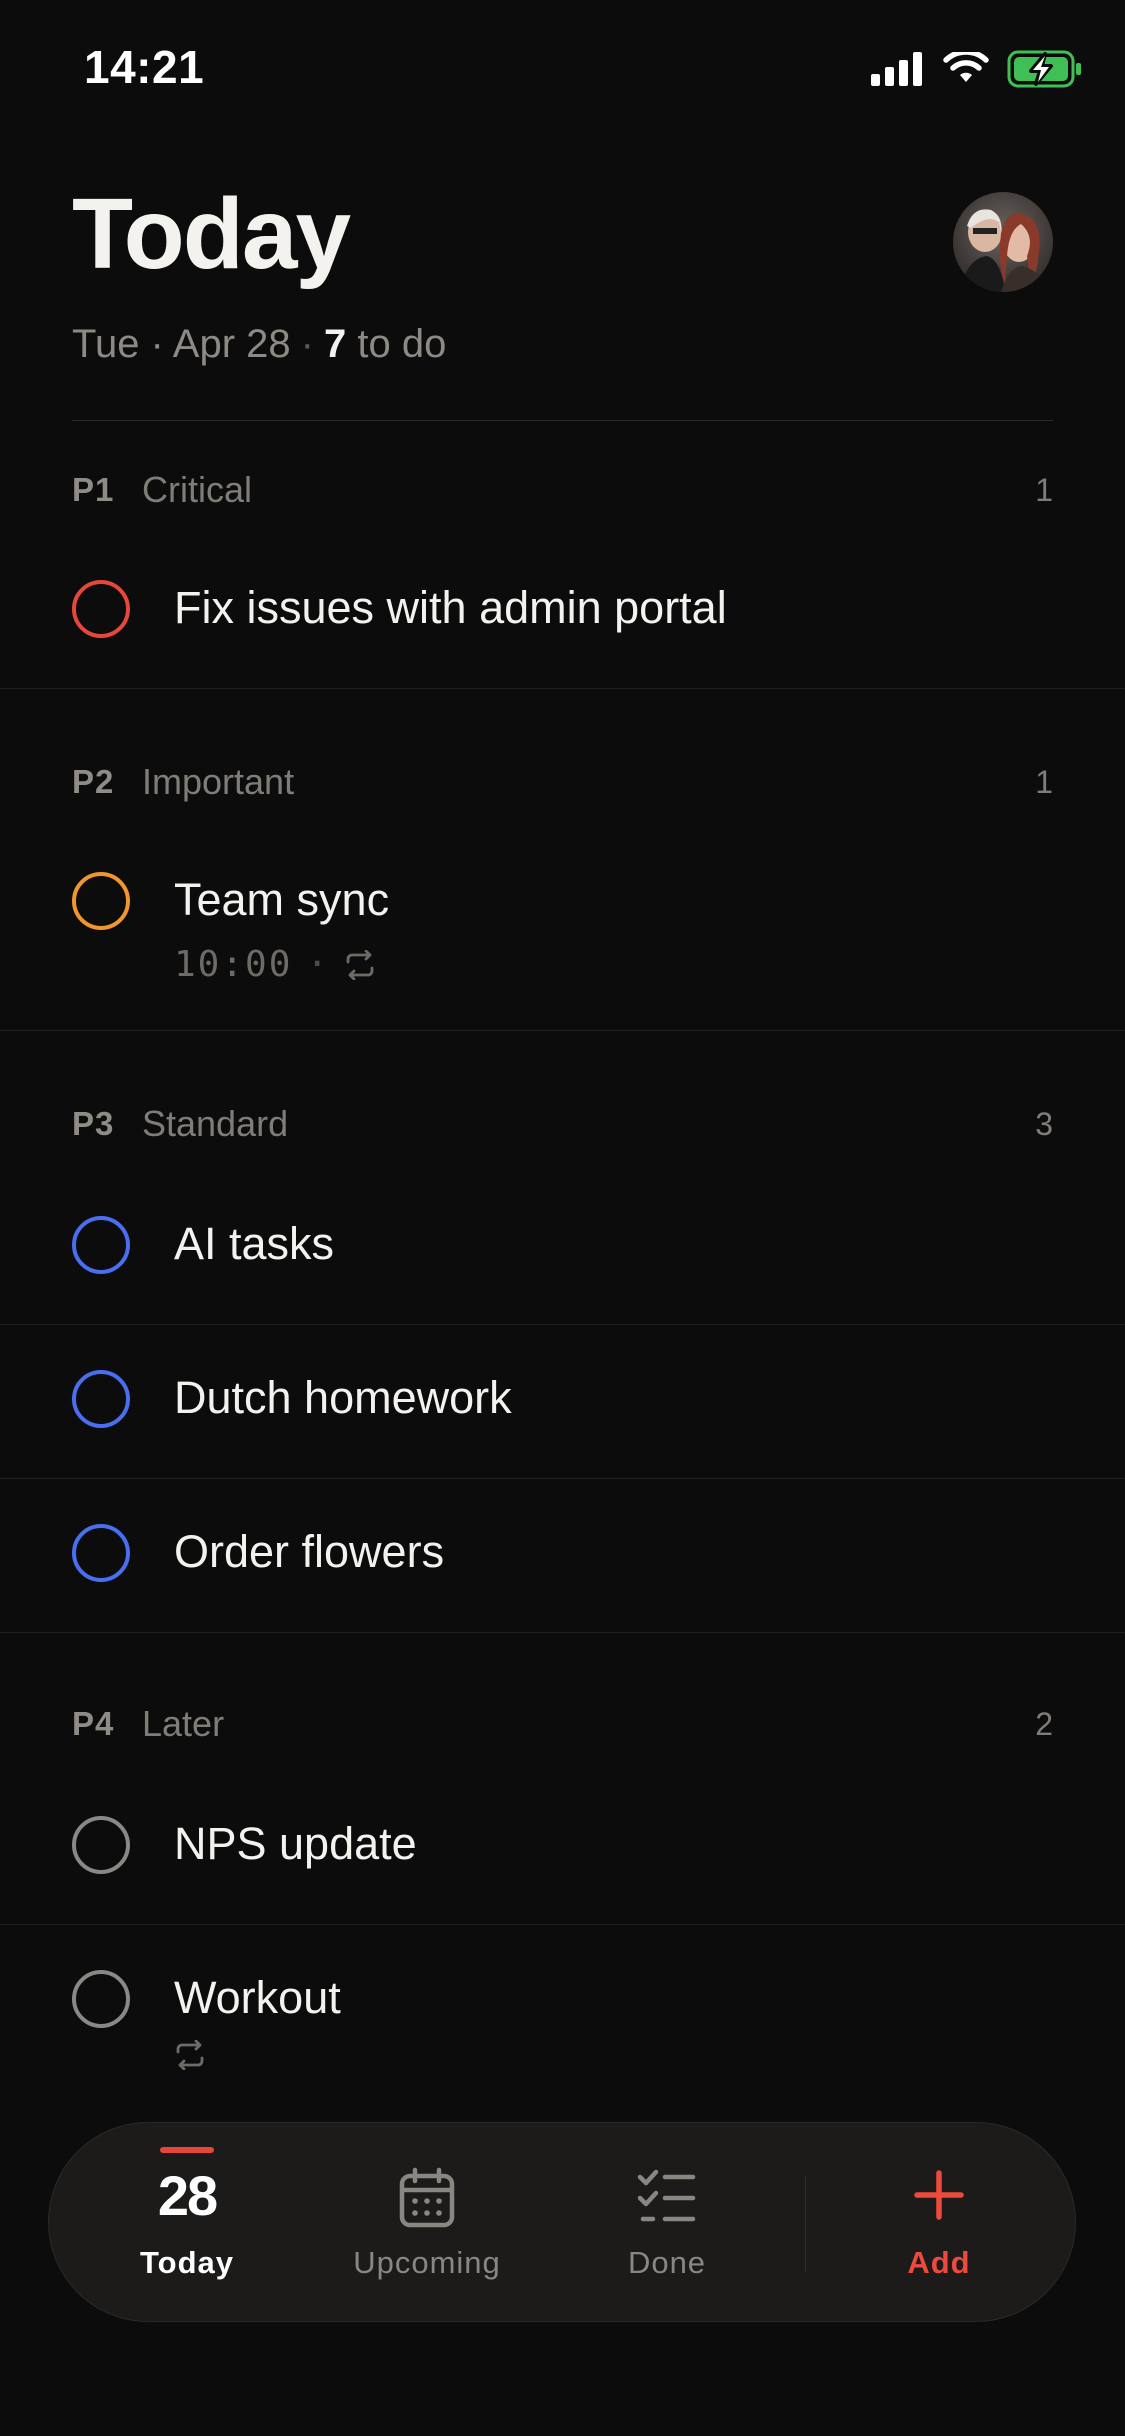  What do you see at coordinates (335, 344) in the screenshot?
I see `todo-count: 7` at bounding box center [335, 344].